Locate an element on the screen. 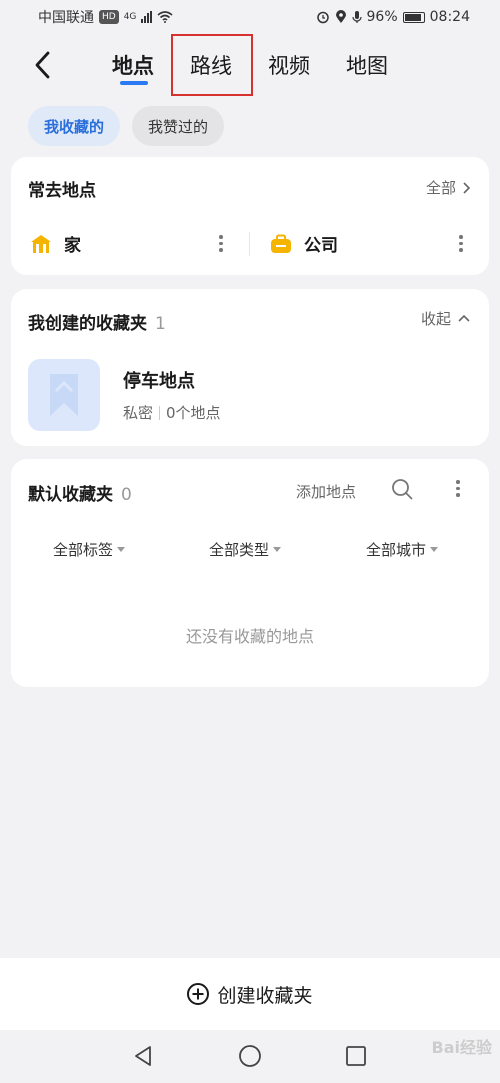  tab-places: 地点 is located at coordinates (133, 65).